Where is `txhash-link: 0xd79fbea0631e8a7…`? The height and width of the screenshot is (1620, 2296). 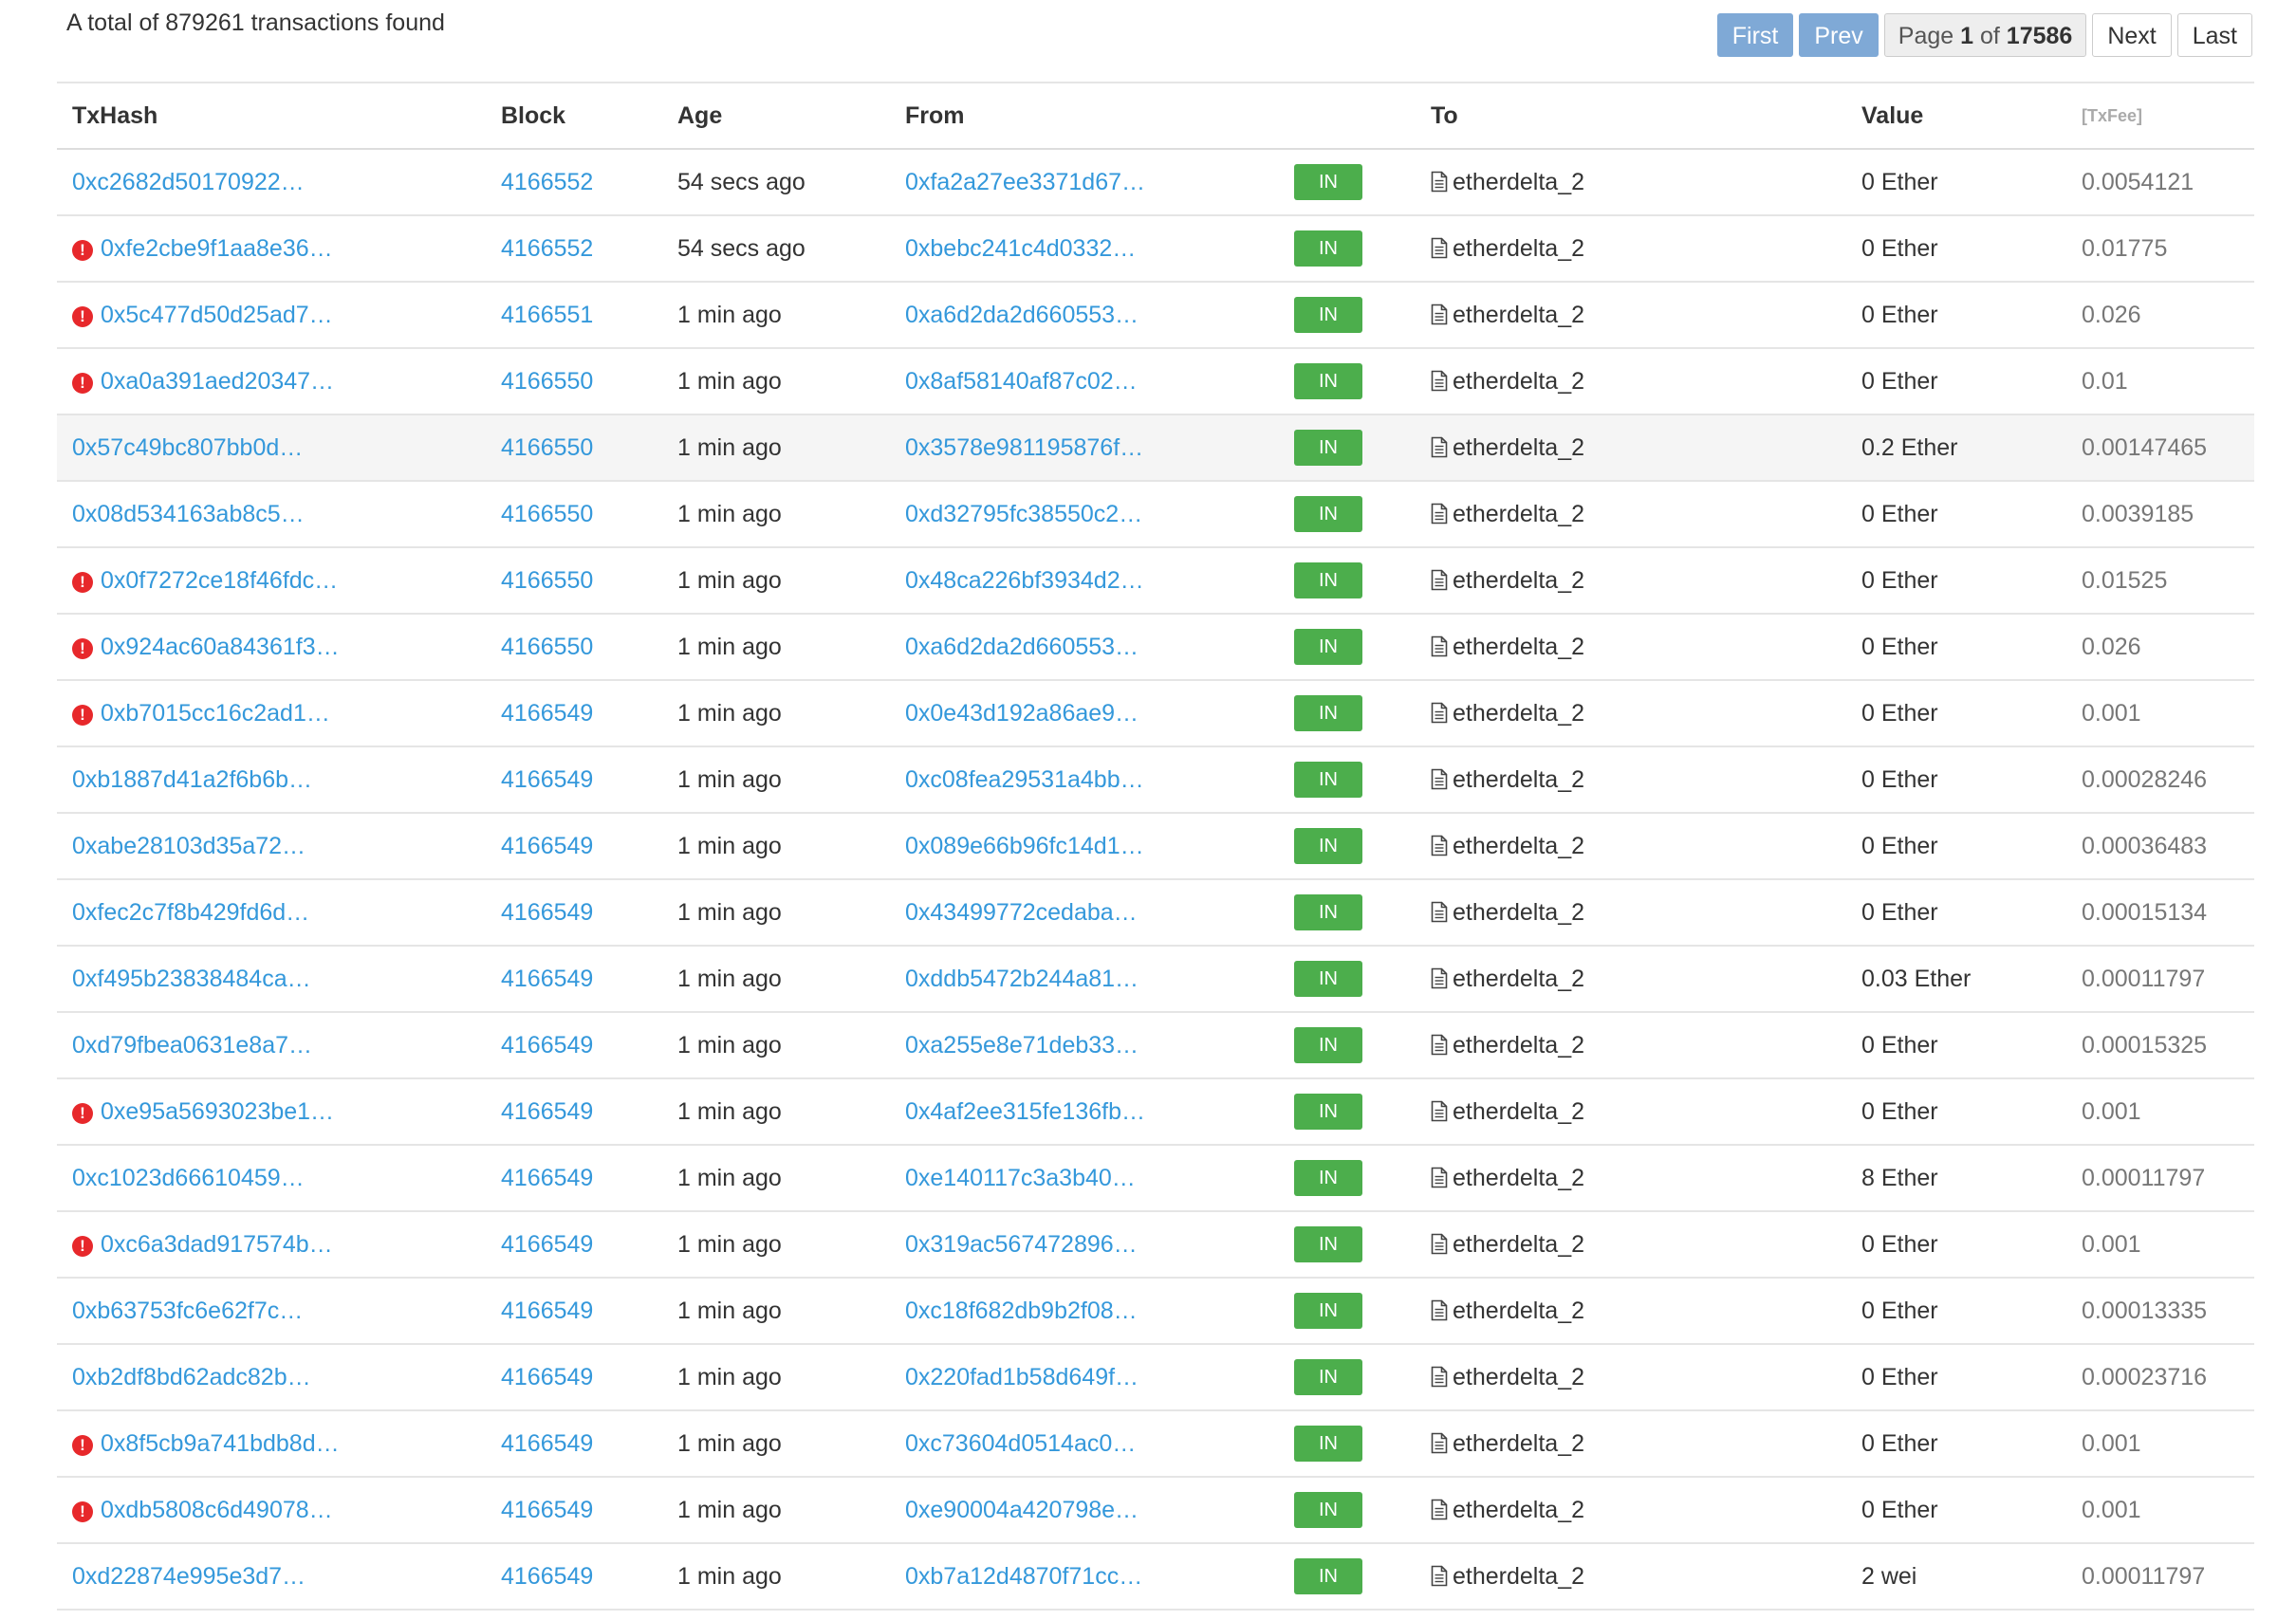 txhash-link: 0xd79fbea0631e8a7… is located at coordinates (192, 1045).